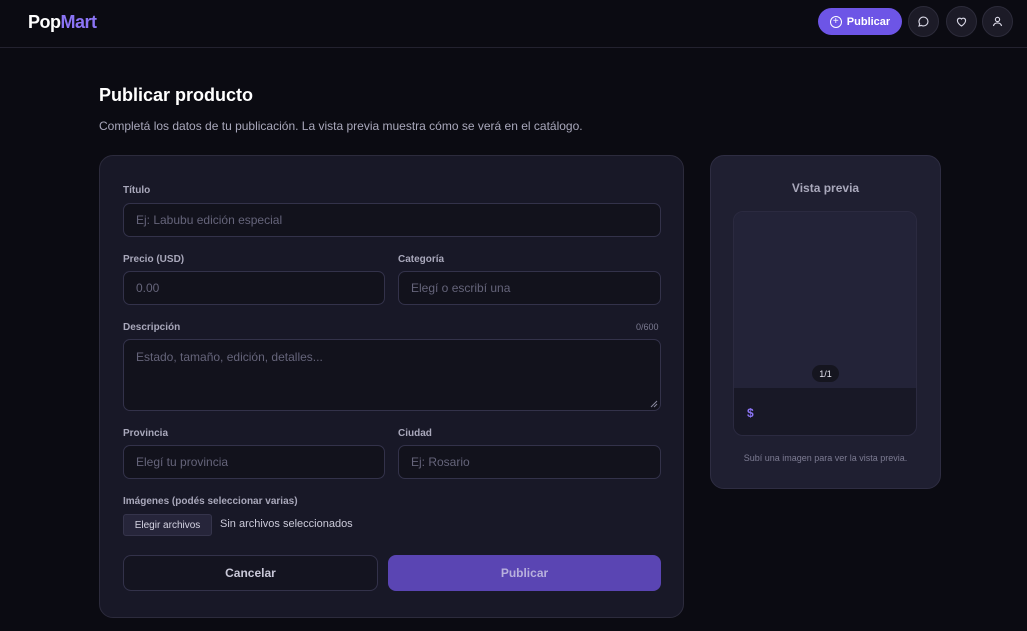 The height and width of the screenshot is (631, 1027). Describe the element at coordinates (529, 288) in the screenshot. I see `category-input: Elegí o escribí una` at that location.